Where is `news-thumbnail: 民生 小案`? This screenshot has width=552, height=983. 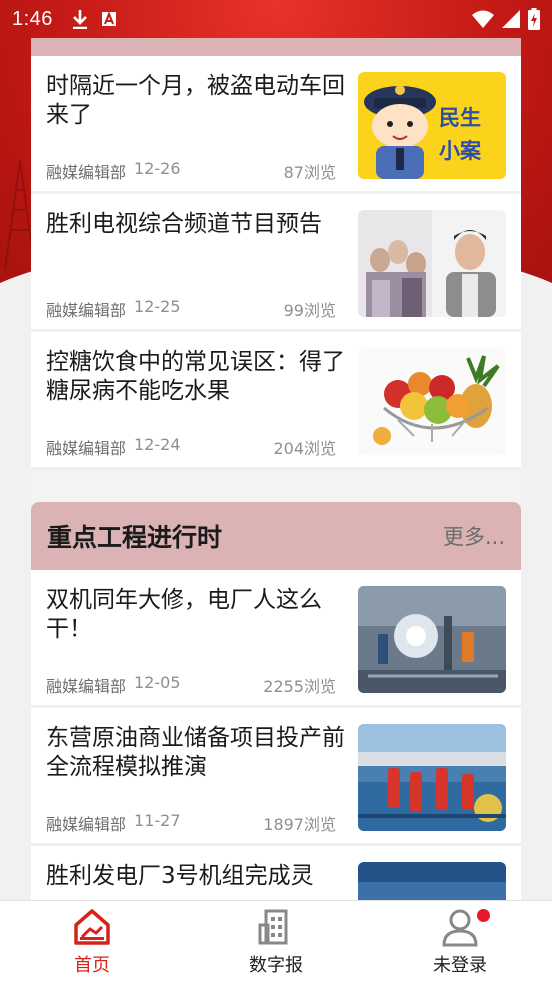 news-thumbnail: 民生 小案 is located at coordinates (432, 125).